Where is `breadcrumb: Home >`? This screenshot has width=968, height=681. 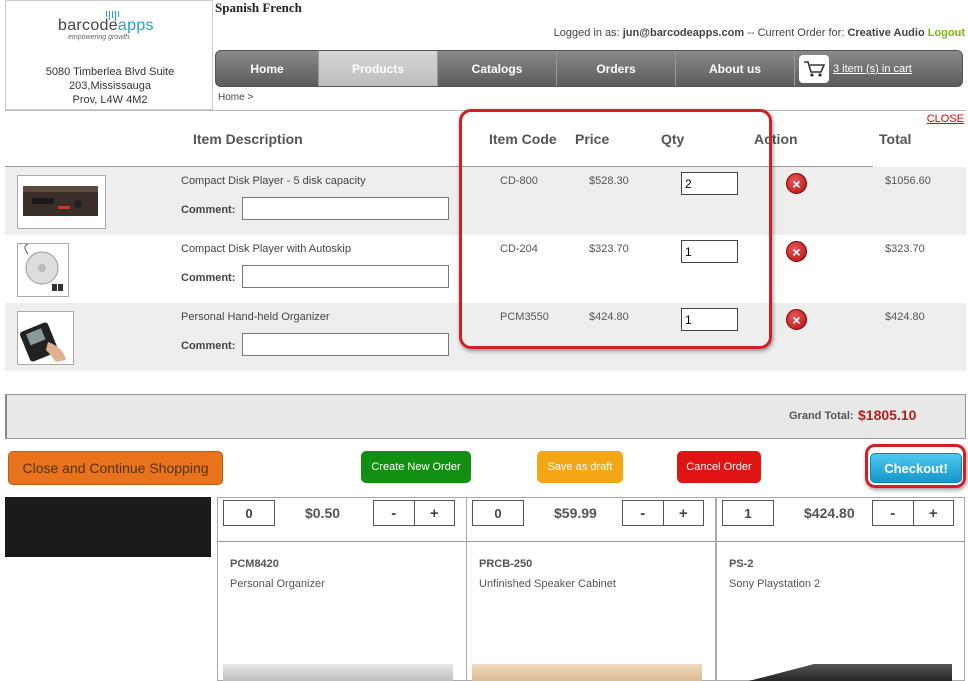
breadcrumb: Home > is located at coordinates (235, 97).